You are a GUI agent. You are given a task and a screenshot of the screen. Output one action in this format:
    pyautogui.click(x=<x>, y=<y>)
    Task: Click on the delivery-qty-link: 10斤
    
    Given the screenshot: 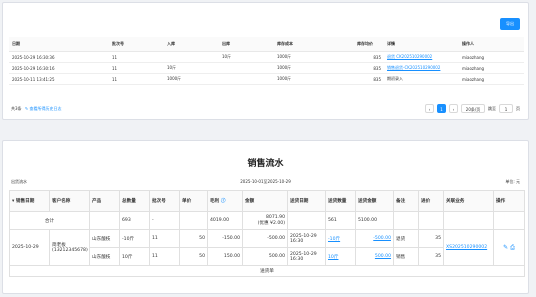 What is the action you would take?
    pyautogui.click(x=340, y=256)
    